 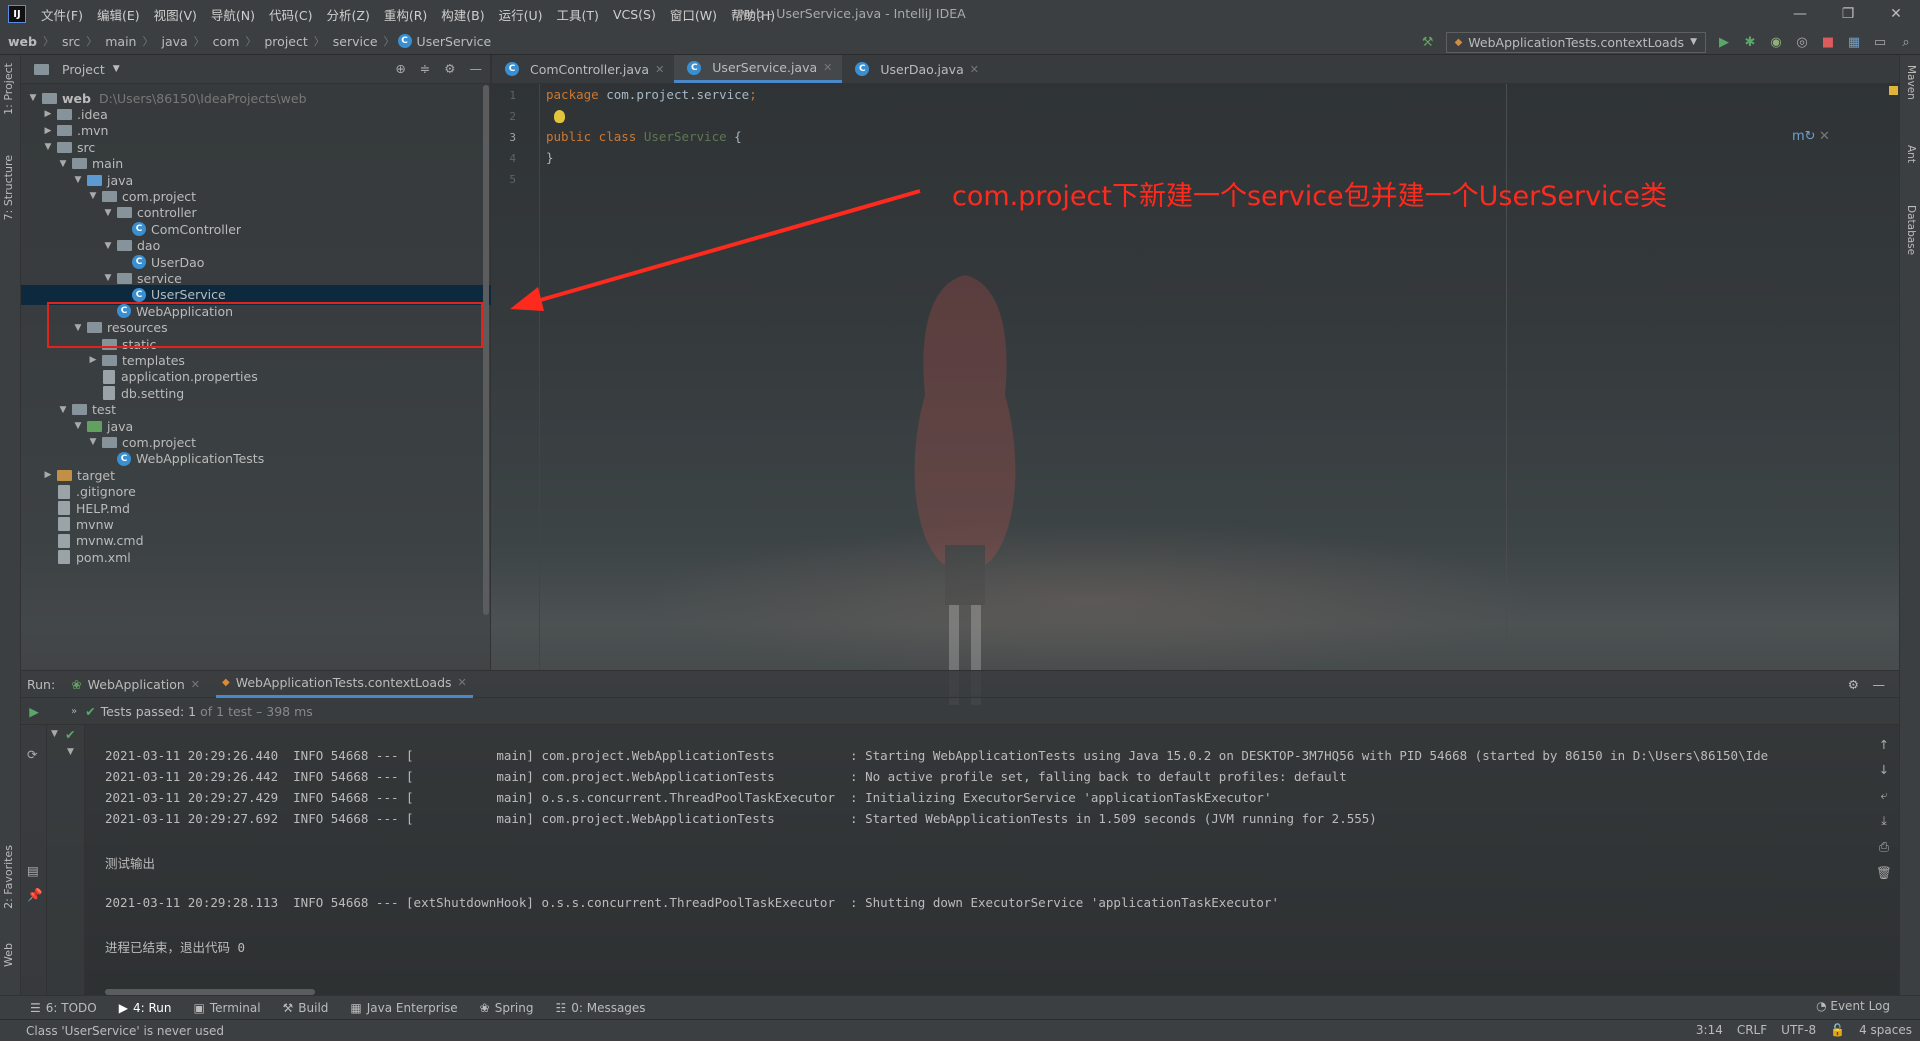 I want to click on tool-terminal: ▣ Terminal, so click(x=226, y=1008).